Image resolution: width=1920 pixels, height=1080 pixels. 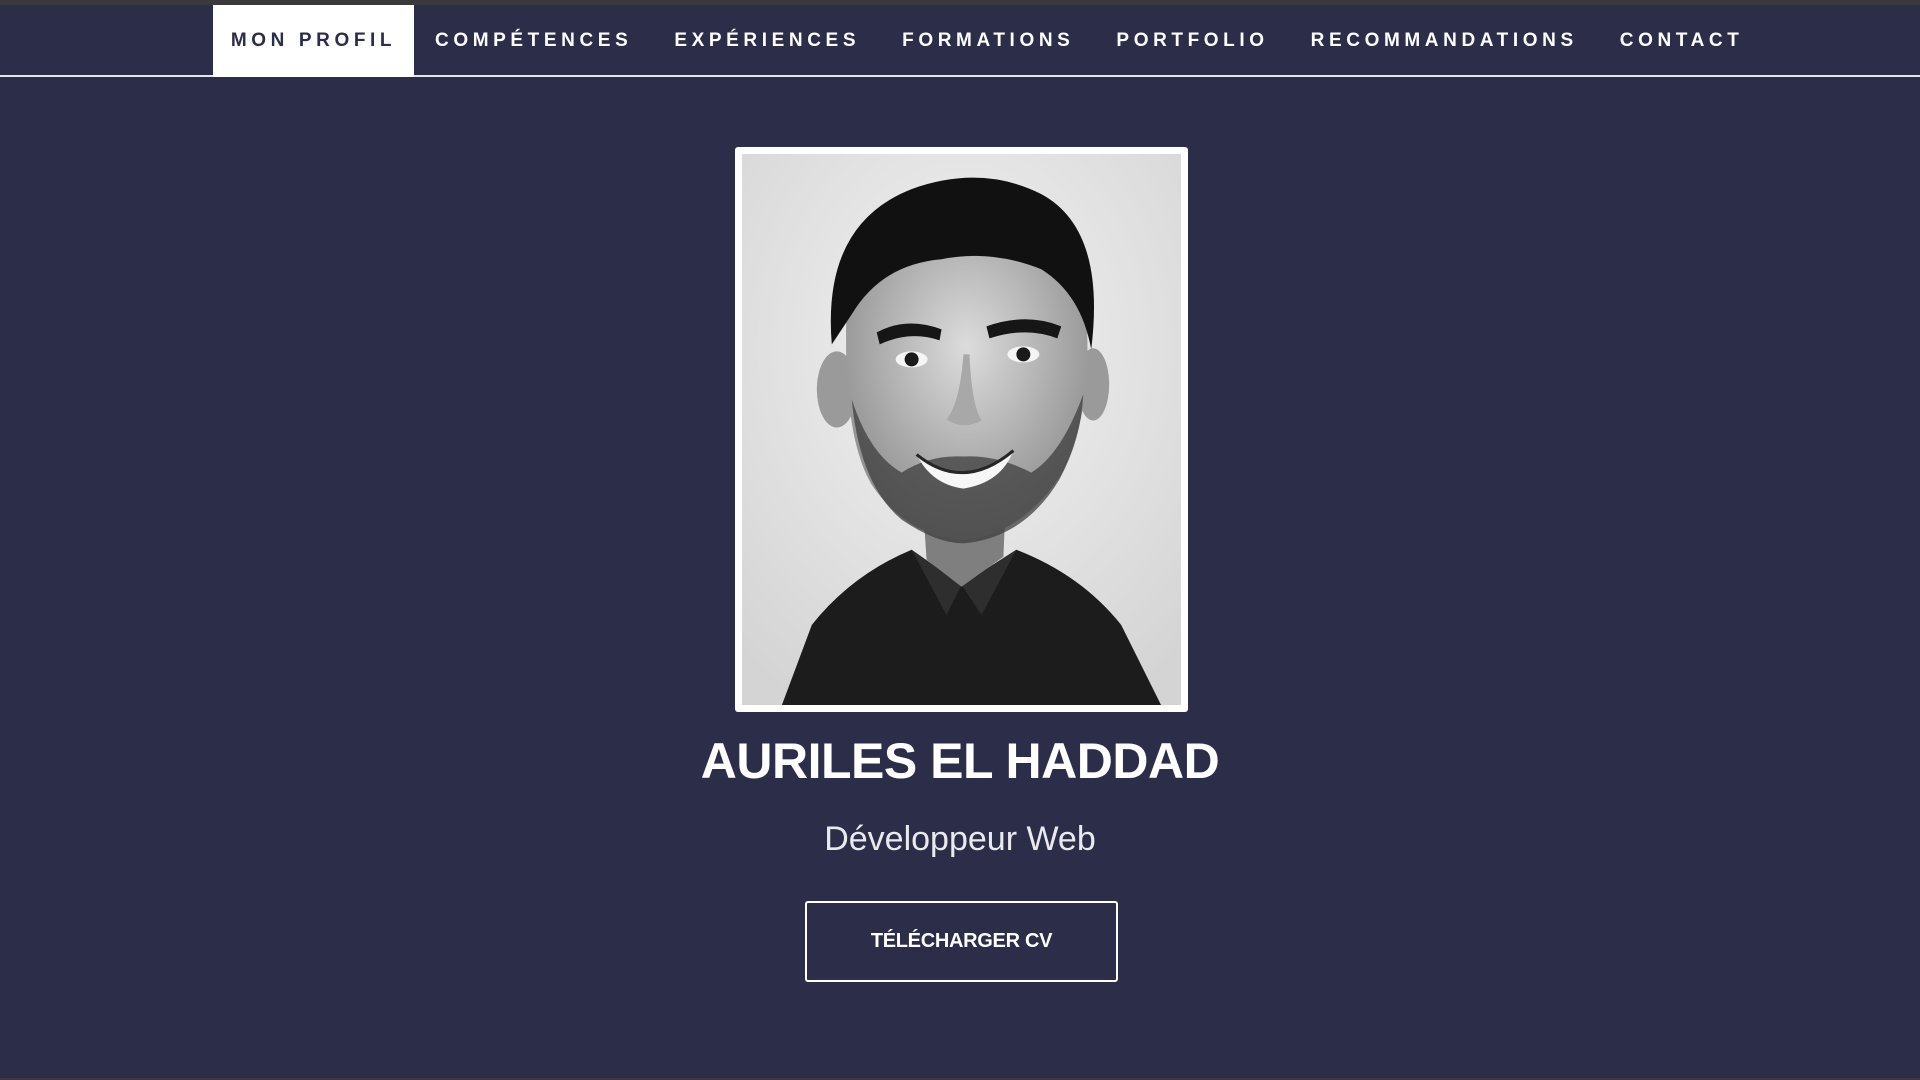 I want to click on download-cv-button: TÉLÉCHARGER CV, so click(x=961, y=941).